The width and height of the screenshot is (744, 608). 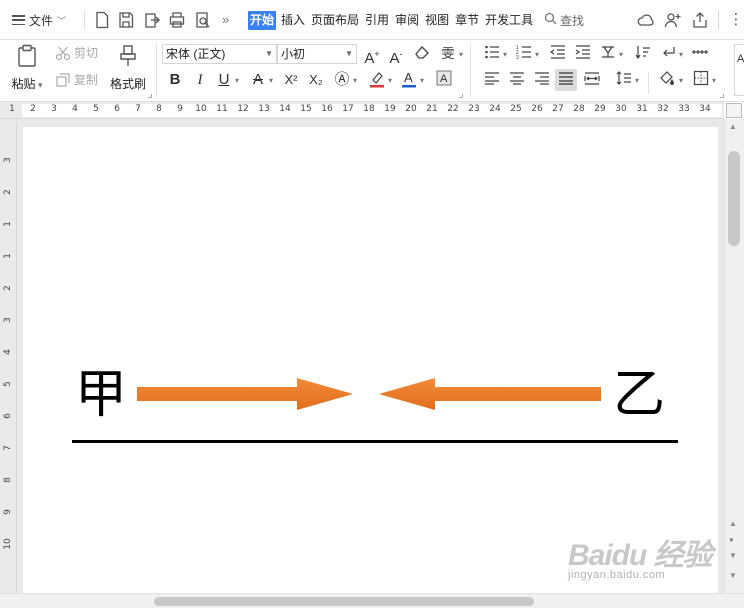 What do you see at coordinates (372, 55) in the screenshot?
I see `grow-font-icon: A+` at bounding box center [372, 55].